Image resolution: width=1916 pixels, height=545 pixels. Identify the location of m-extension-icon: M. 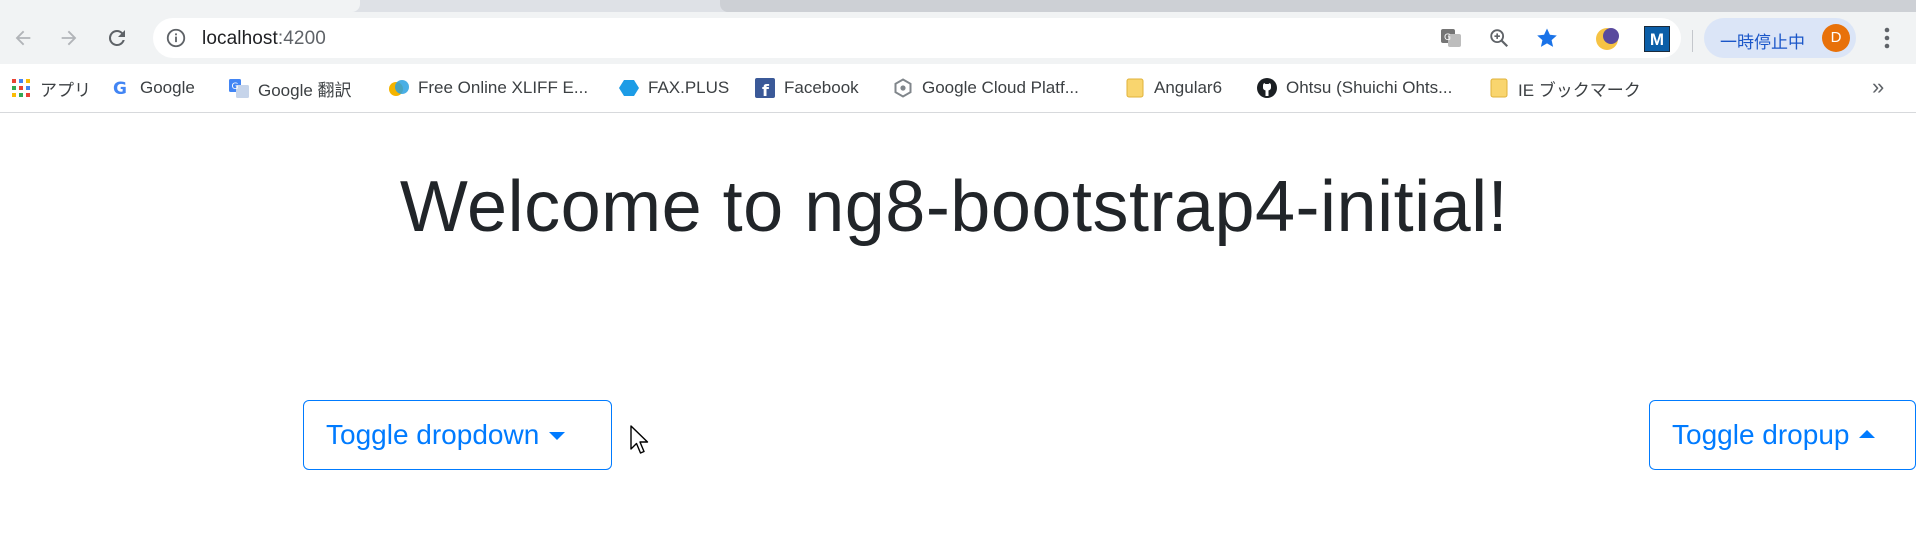
(1657, 39).